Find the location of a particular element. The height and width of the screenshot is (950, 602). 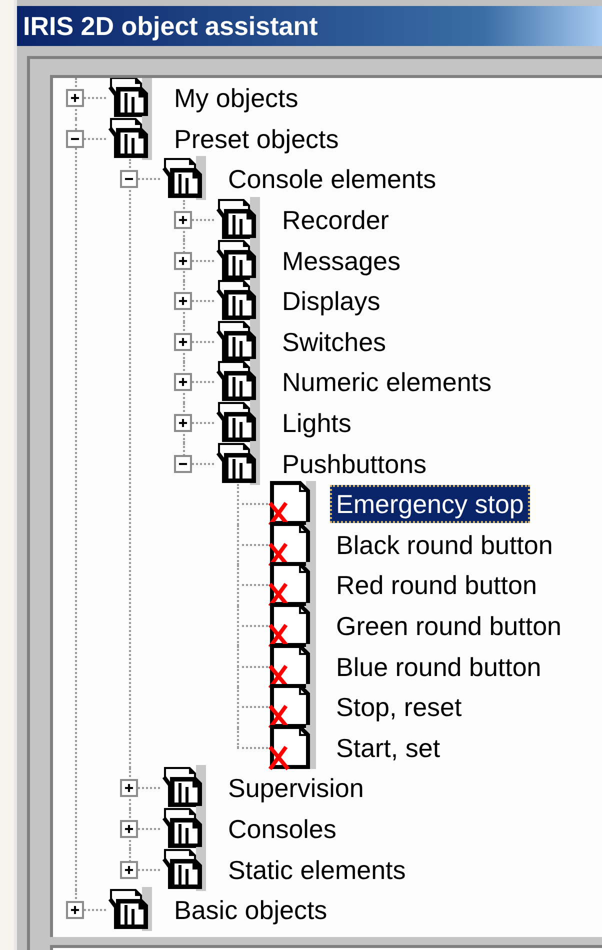

tree-item: Basic objects is located at coordinates (251, 910).